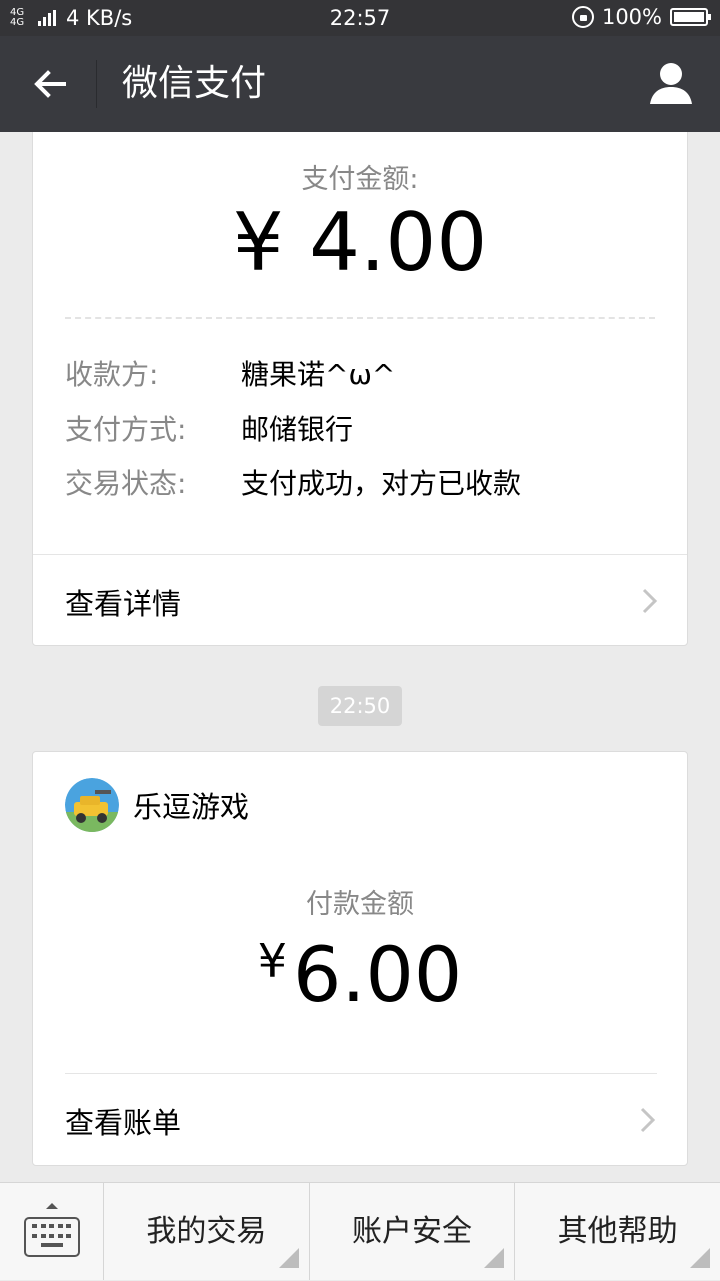 Image resolution: width=720 pixels, height=1281 pixels. I want to click on merchant-header: 乐逗游戏, so click(157, 805).